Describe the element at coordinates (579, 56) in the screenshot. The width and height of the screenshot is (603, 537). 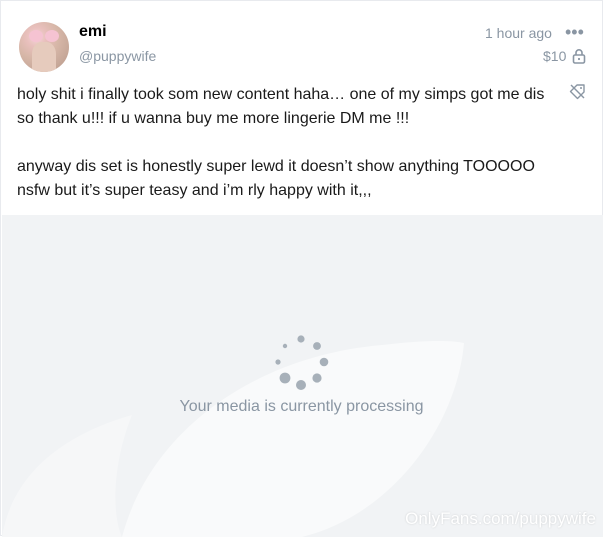
I see `lock-icon` at that location.